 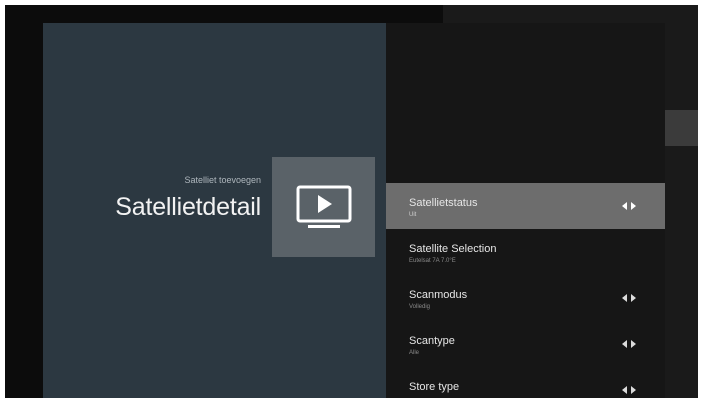 What do you see at coordinates (453, 249) in the screenshot?
I see `menu-item-label: Satellite Selection` at bounding box center [453, 249].